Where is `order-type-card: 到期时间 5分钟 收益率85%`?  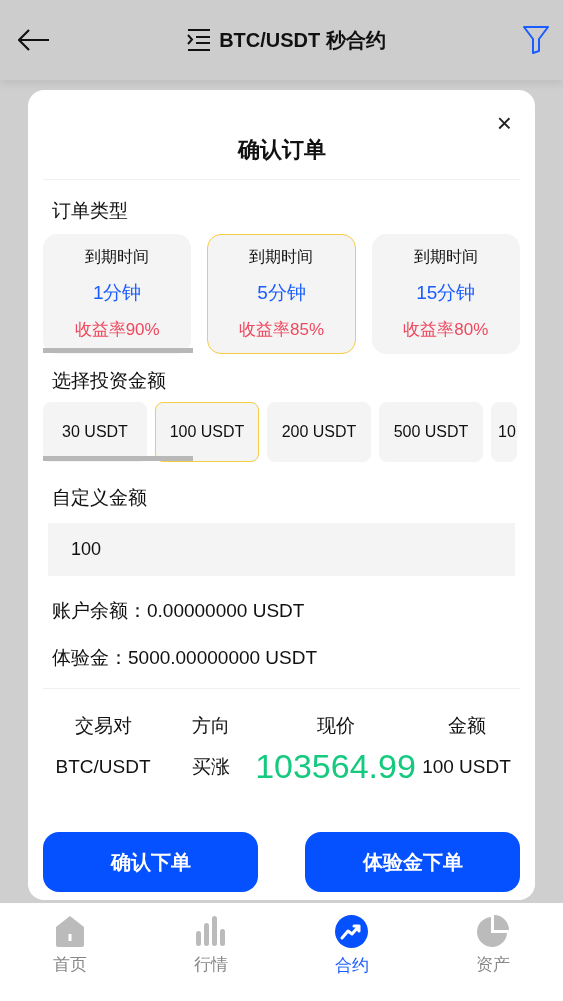
order-type-card: 到期时间 5分钟 收益率85% is located at coordinates (281, 294).